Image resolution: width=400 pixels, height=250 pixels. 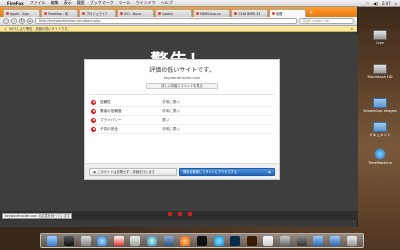 I want to click on wifi-icon: ◠, so click(x=368, y=3).